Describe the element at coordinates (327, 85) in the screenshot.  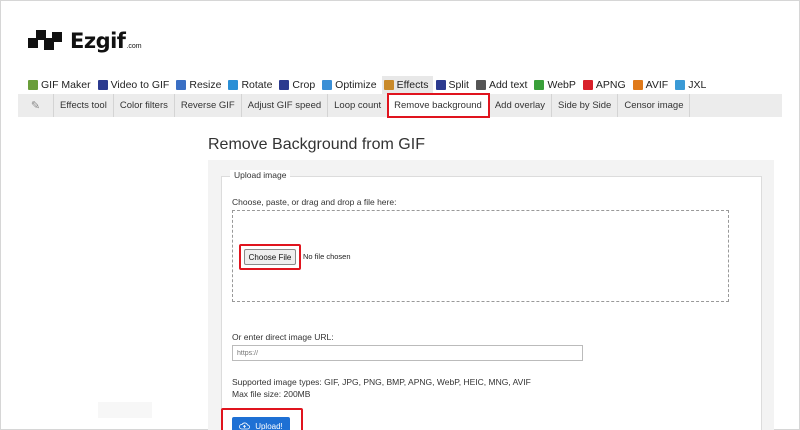
I see `optimize-icon` at that location.